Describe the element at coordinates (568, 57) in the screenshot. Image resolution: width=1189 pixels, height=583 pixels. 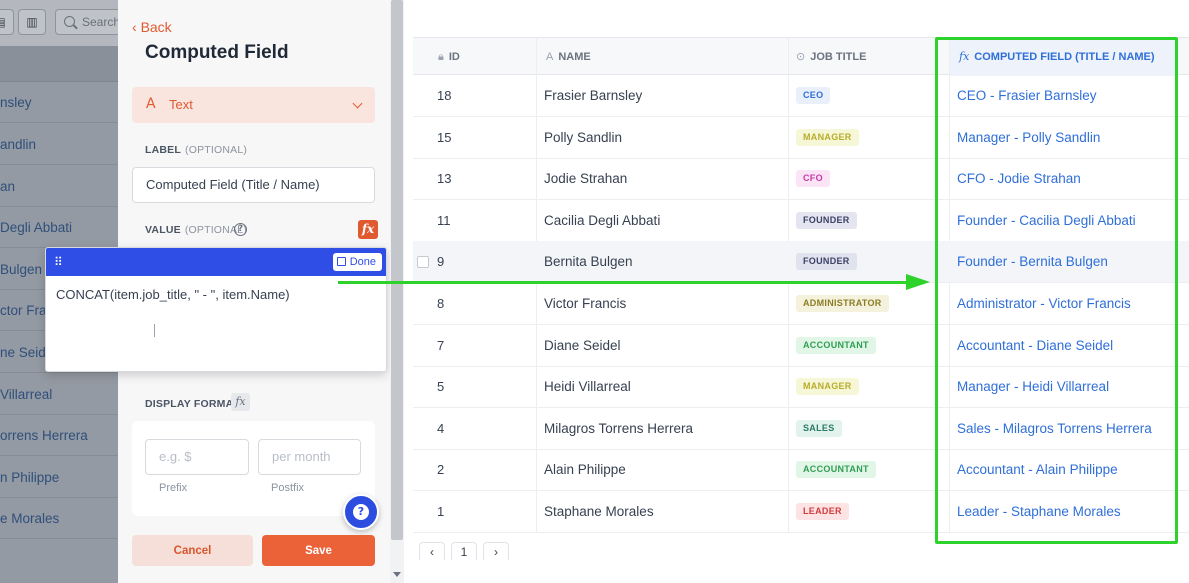
I see `column-header-name: A NAME` at that location.